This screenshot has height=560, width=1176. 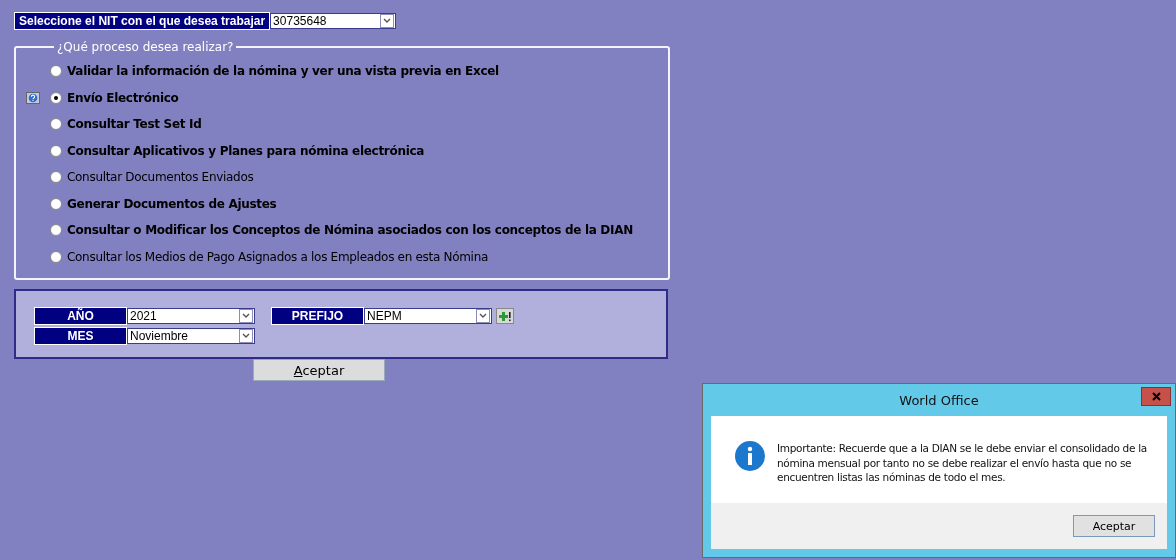 I want to click on prefix-dropdown: NEPM, so click(x=428, y=316).